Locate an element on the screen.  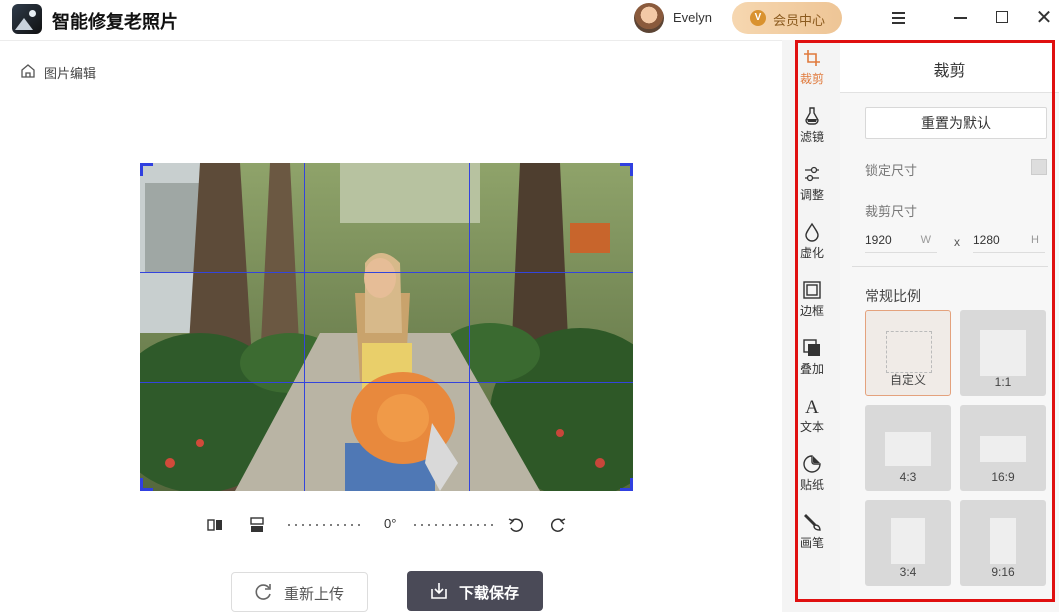
ratio-9-16: 9:16 is located at coordinates (1003, 543).